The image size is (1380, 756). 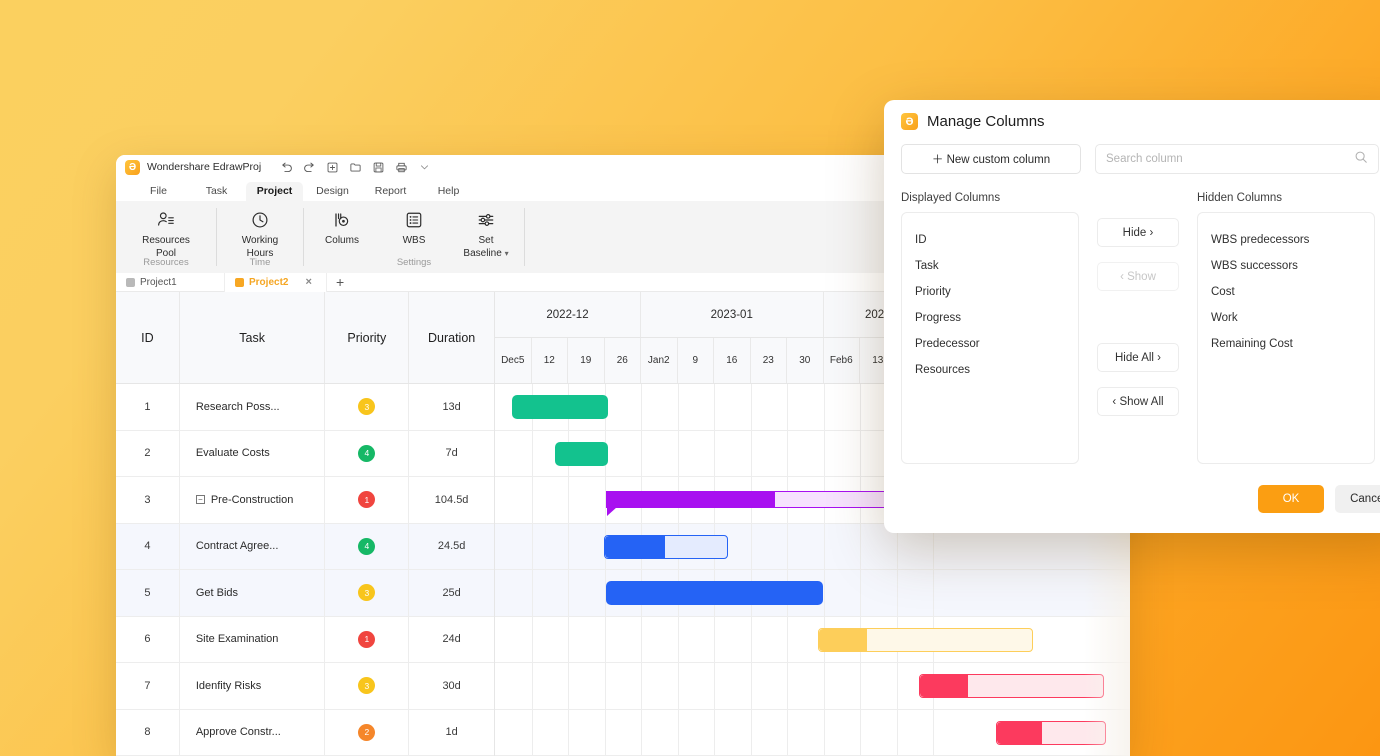 I want to click on cancel-button: Cancel, so click(x=1357, y=499).